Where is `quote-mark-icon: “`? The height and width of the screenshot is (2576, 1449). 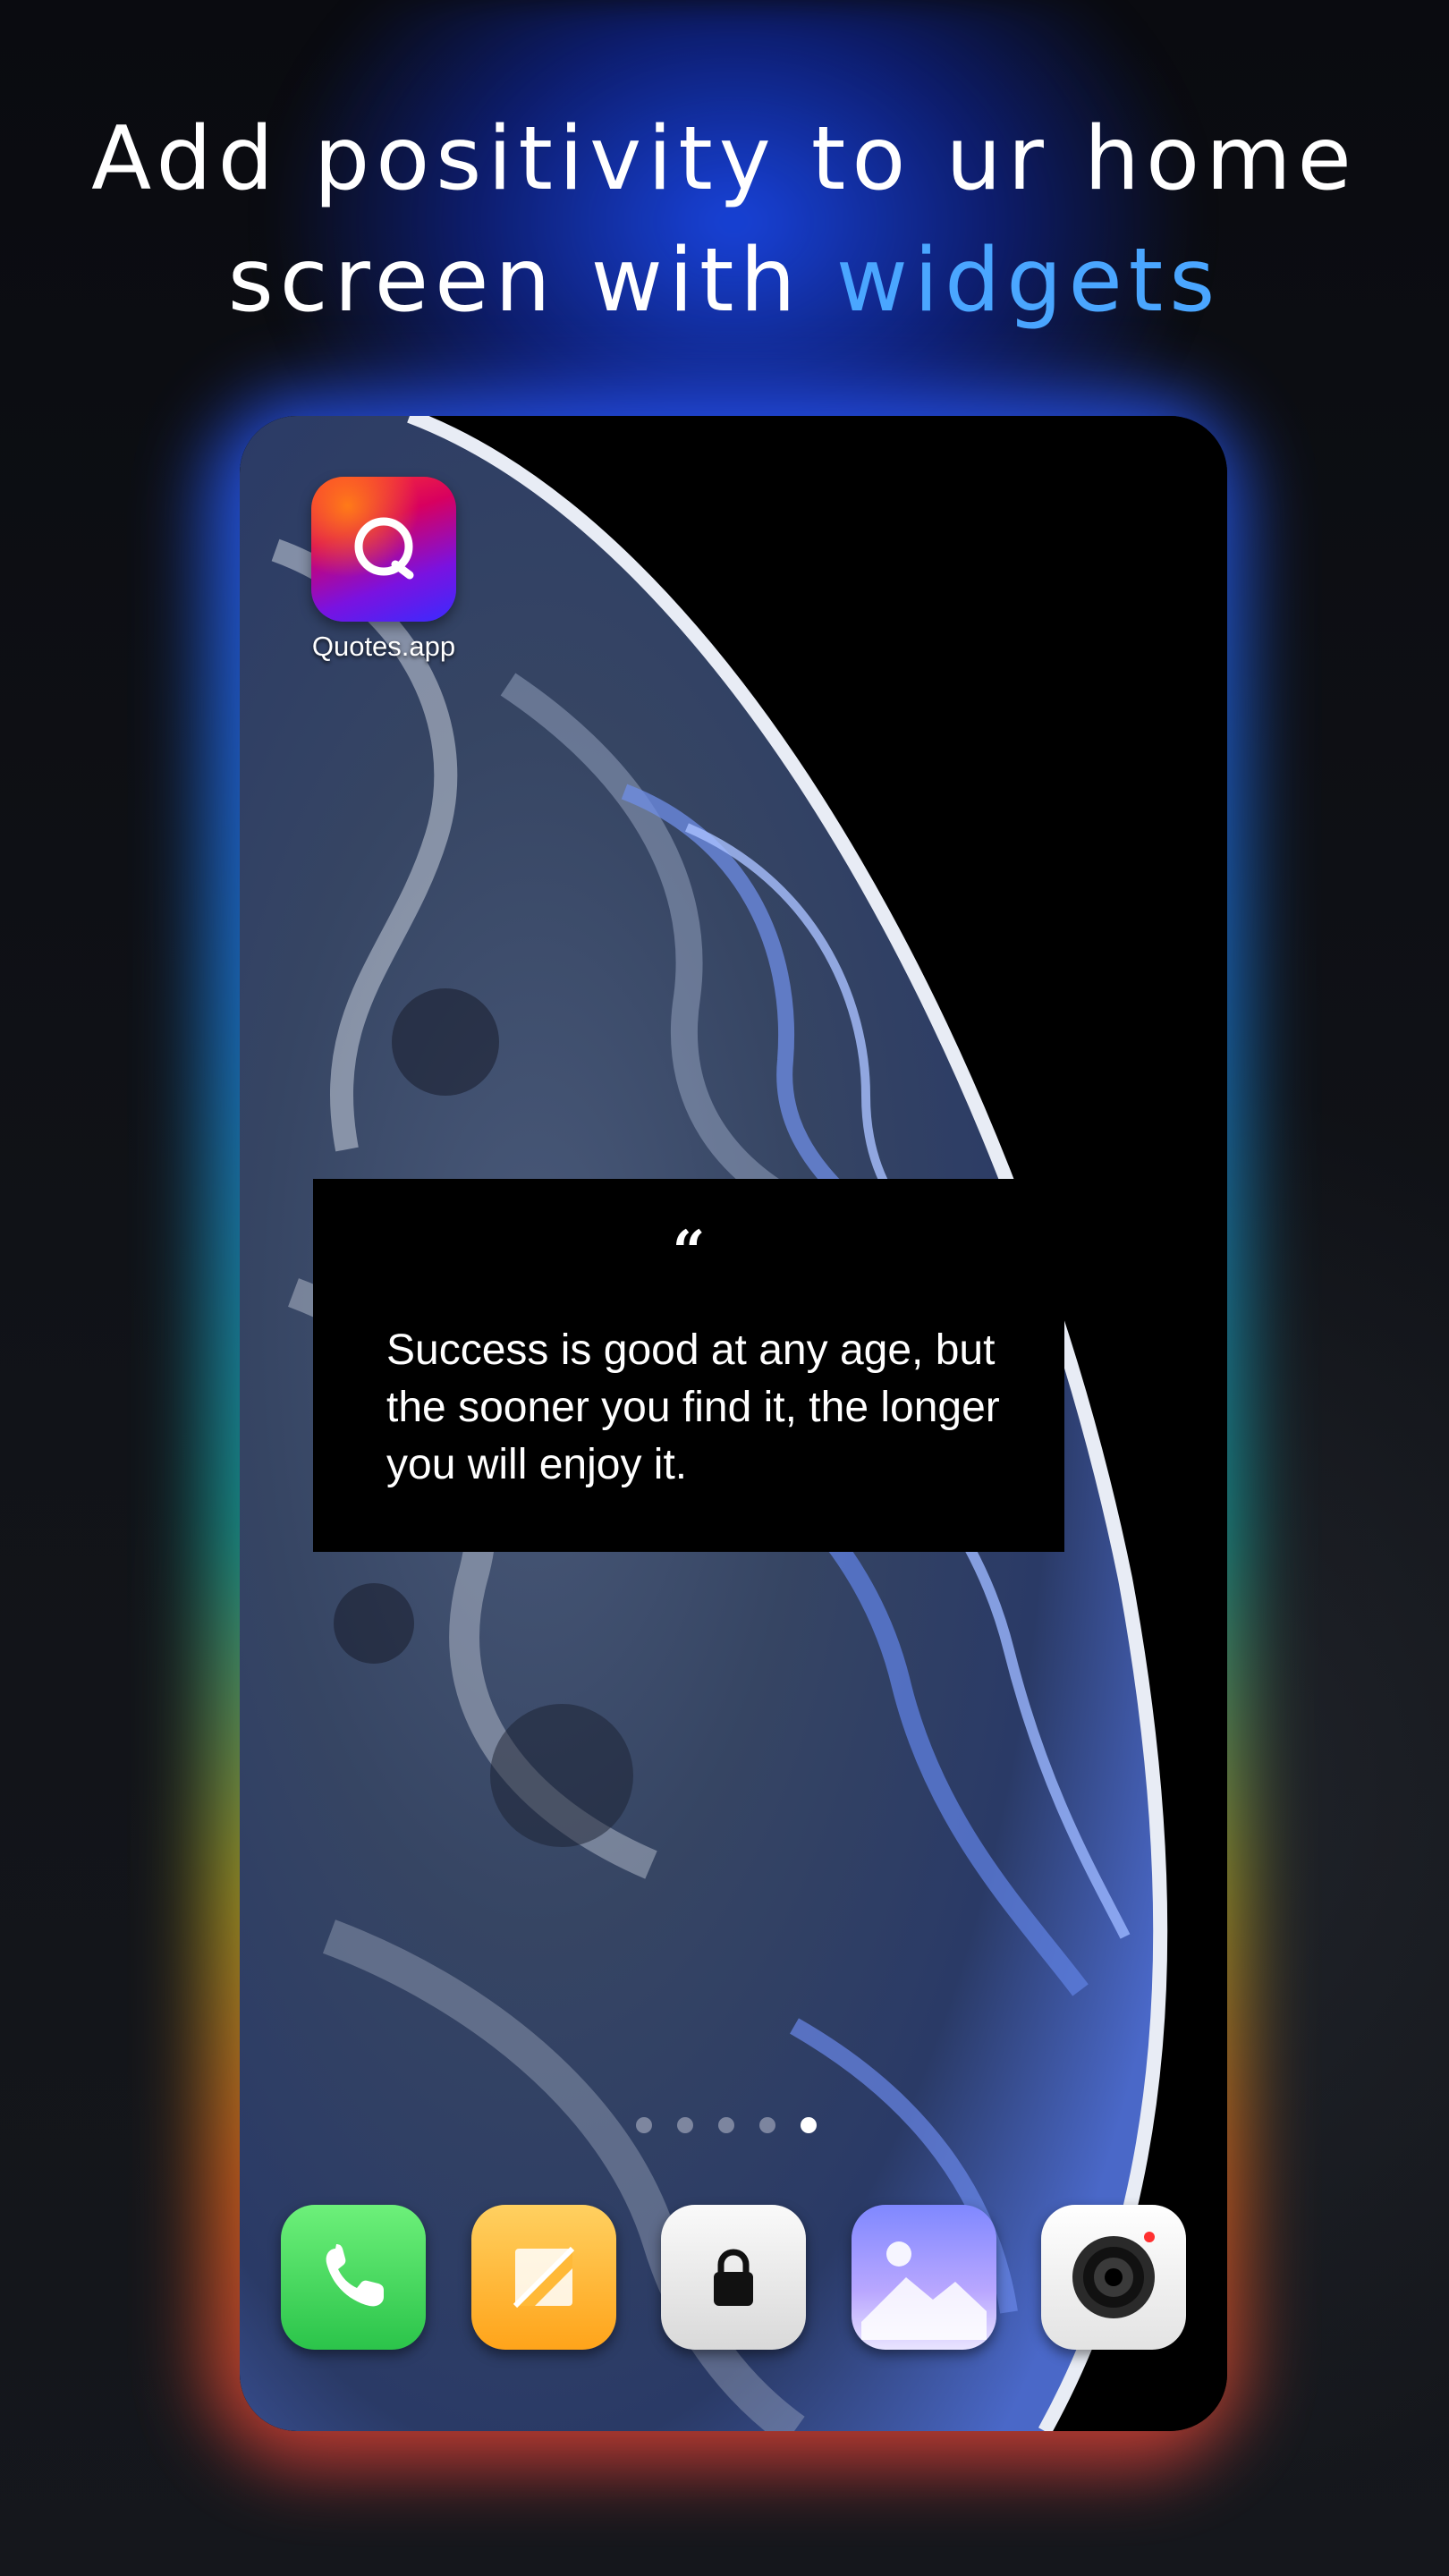
quote-mark-icon: “ is located at coordinates (689, 1251).